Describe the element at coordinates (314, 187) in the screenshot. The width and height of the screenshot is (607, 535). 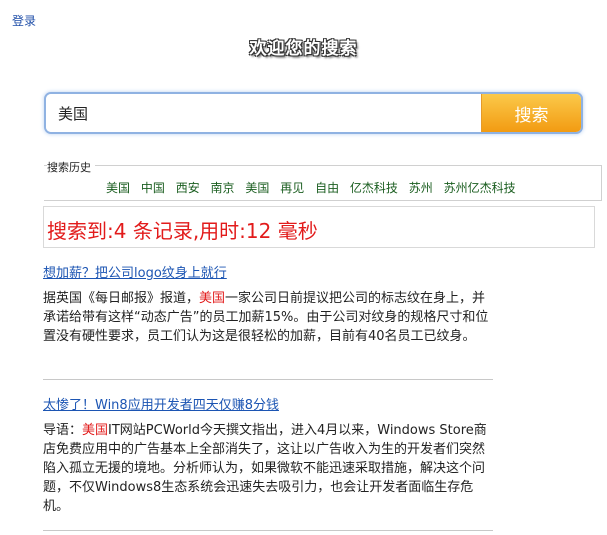
I see `search-history-list: 美国 中国 西安 南京 美国 再见 自由 亿杰科技 苏州 苏州亿杰科技` at that location.